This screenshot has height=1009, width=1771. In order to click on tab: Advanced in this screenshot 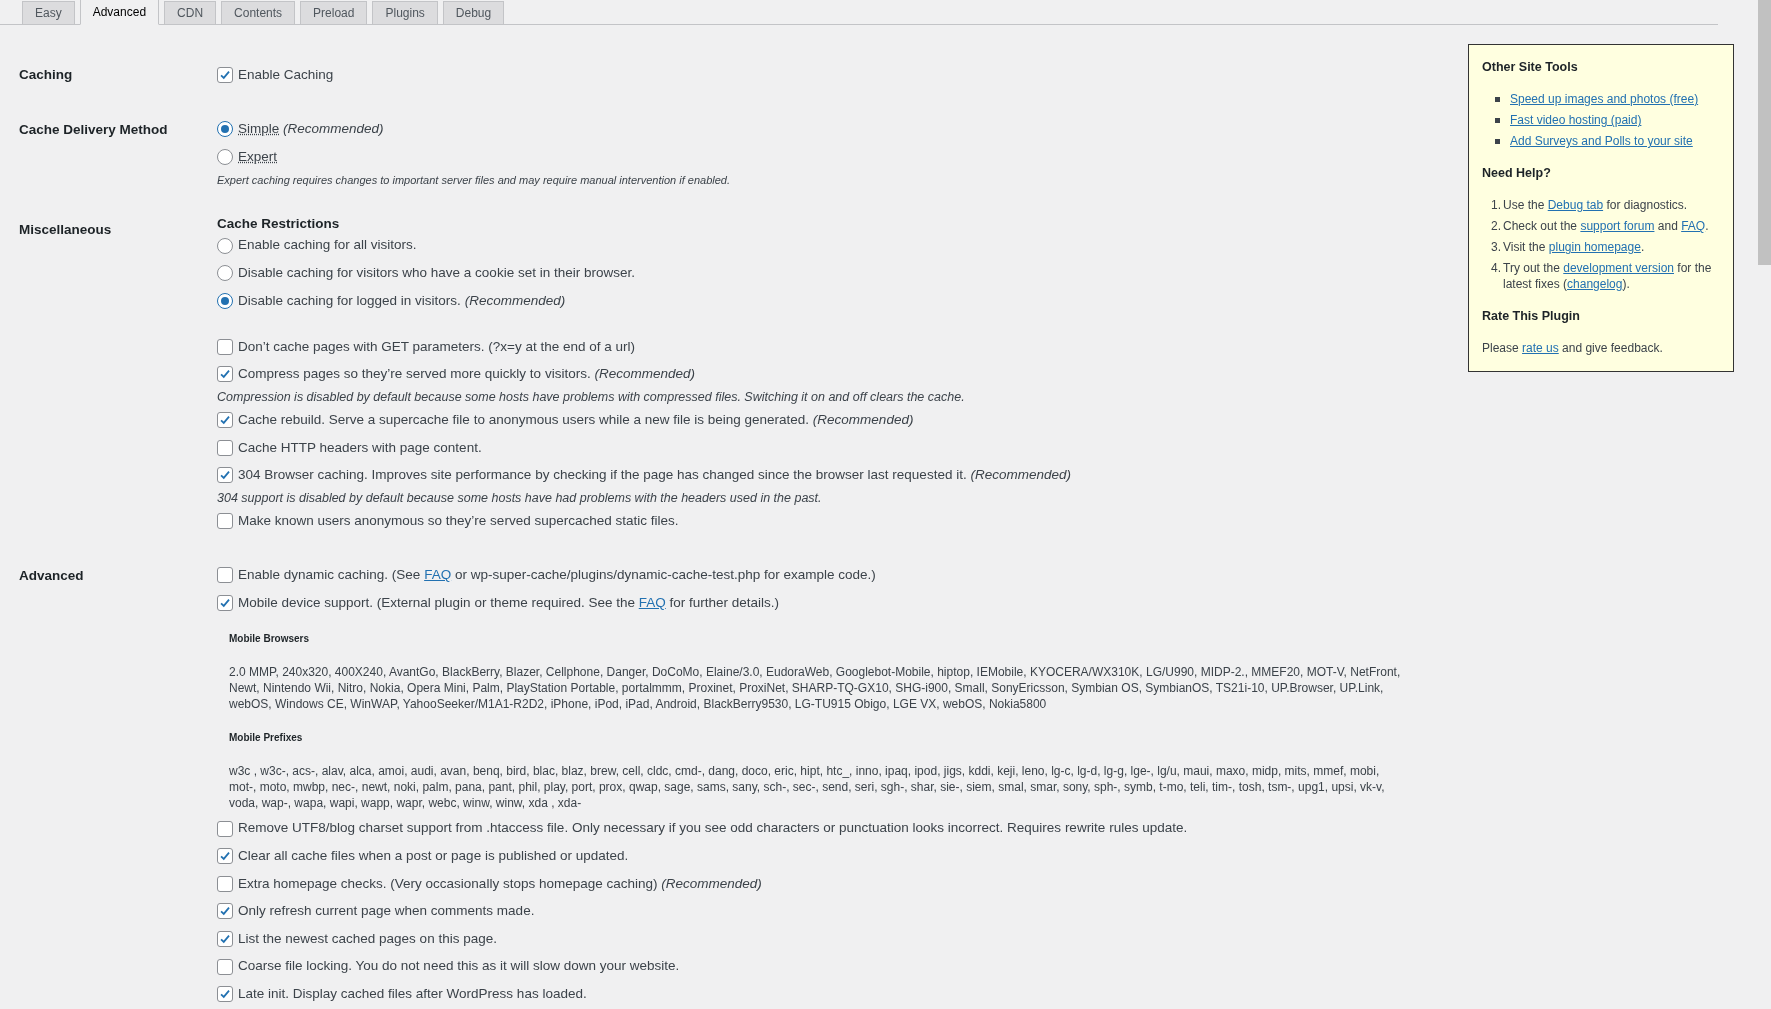, I will do `click(119, 12)`.